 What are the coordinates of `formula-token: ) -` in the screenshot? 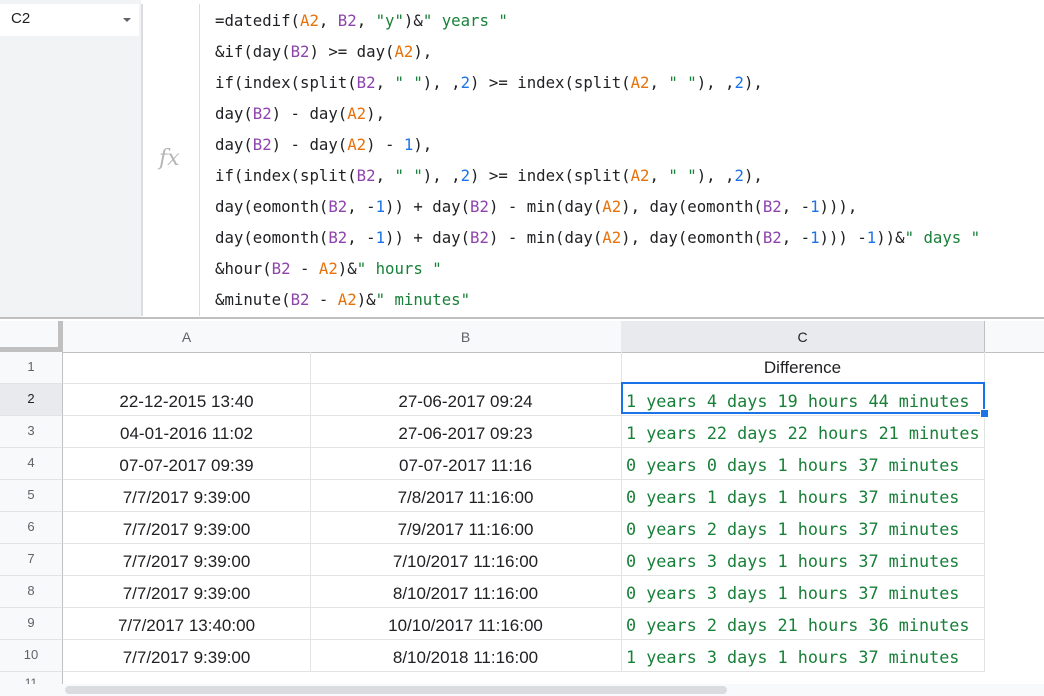 It's located at (385, 144).